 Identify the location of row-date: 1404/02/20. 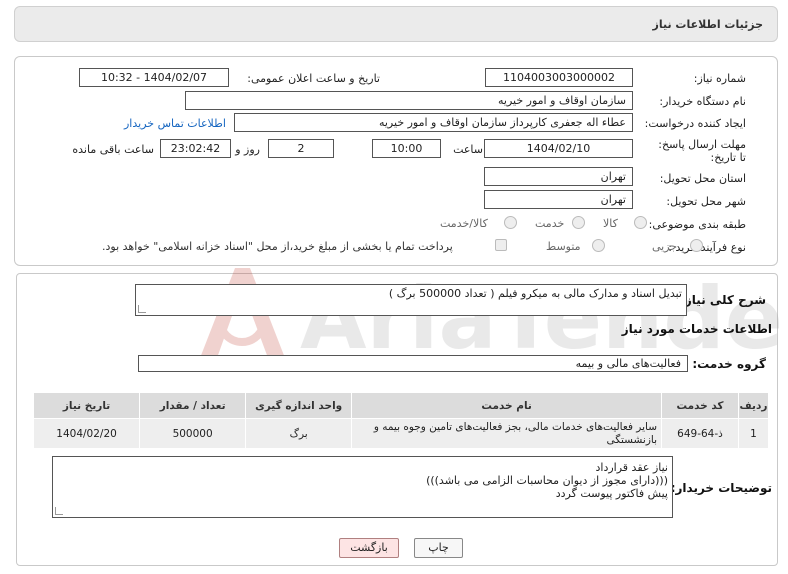
(86, 433).